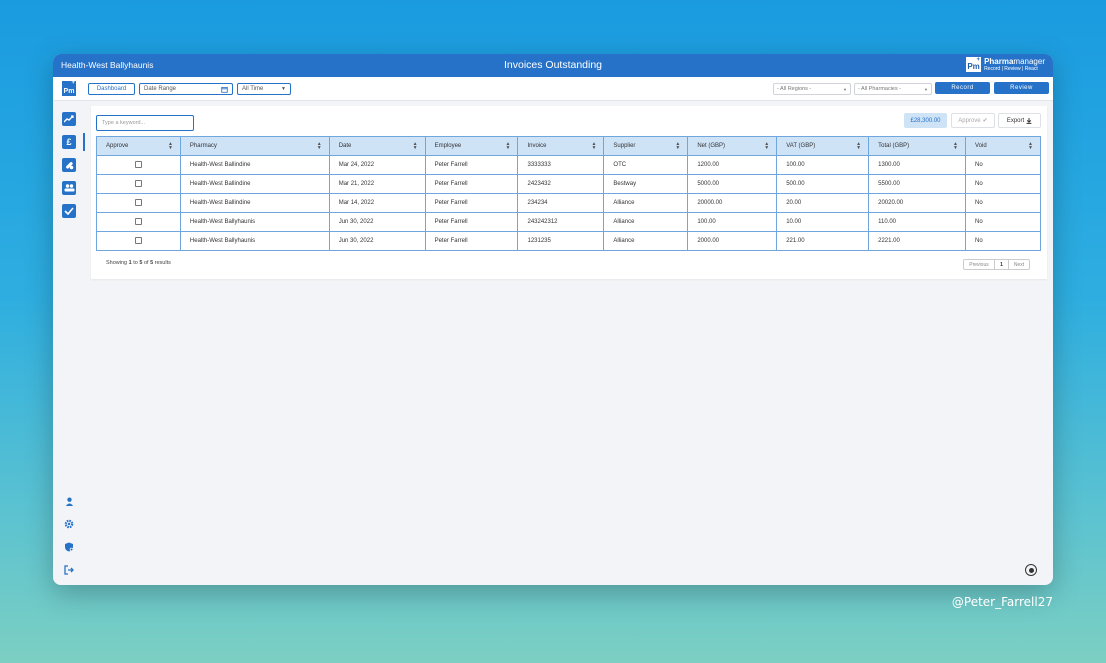 The height and width of the screenshot is (663, 1106). I want to click on logout-icon, so click(69, 570).